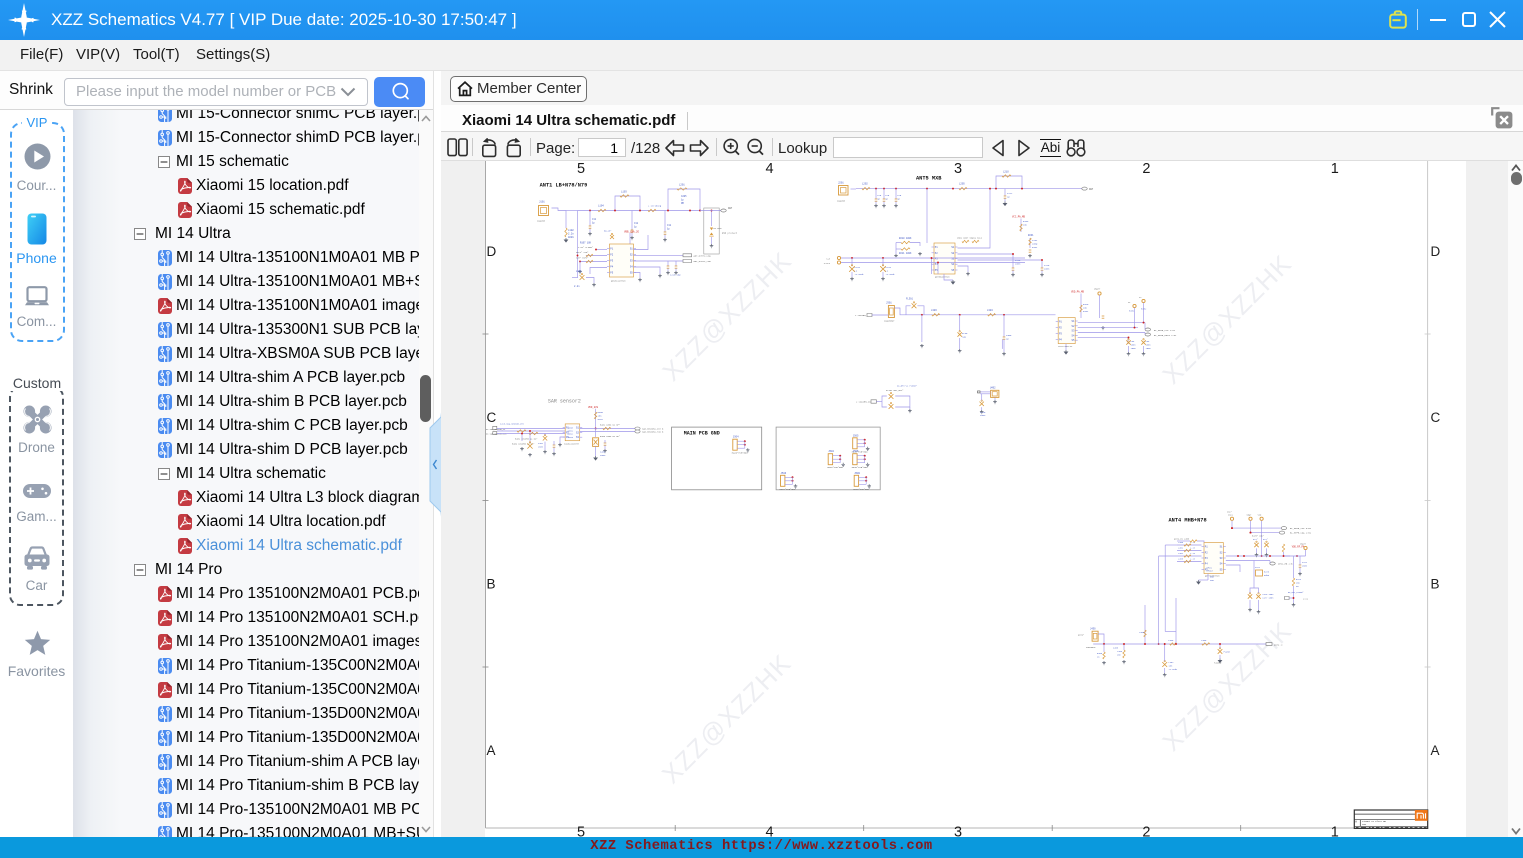 The image size is (1523, 858). Describe the element at coordinates (541, 221) in the screenshot. I see `svg-text: COAX50` at that location.